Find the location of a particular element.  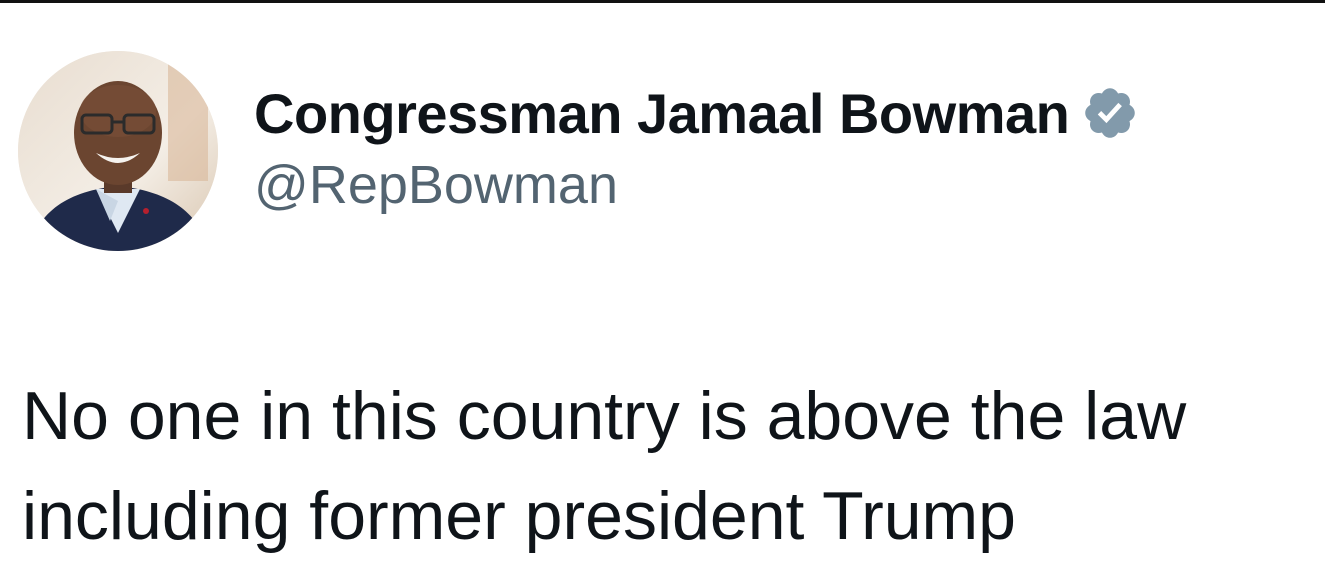

user-handle: @RepBowman is located at coordinates (696, 185).